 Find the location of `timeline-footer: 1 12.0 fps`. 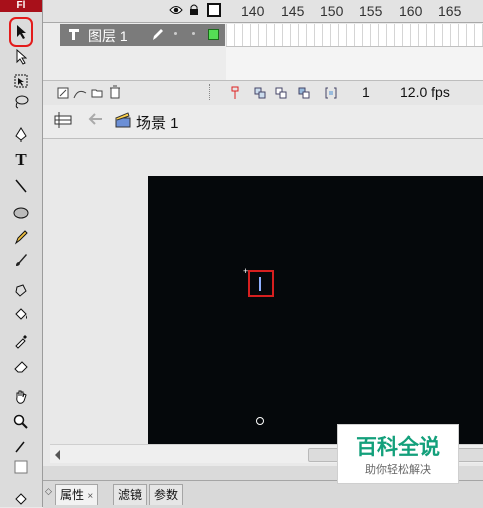

timeline-footer: 1 12.0 fps is located at coordinates (263, 93).